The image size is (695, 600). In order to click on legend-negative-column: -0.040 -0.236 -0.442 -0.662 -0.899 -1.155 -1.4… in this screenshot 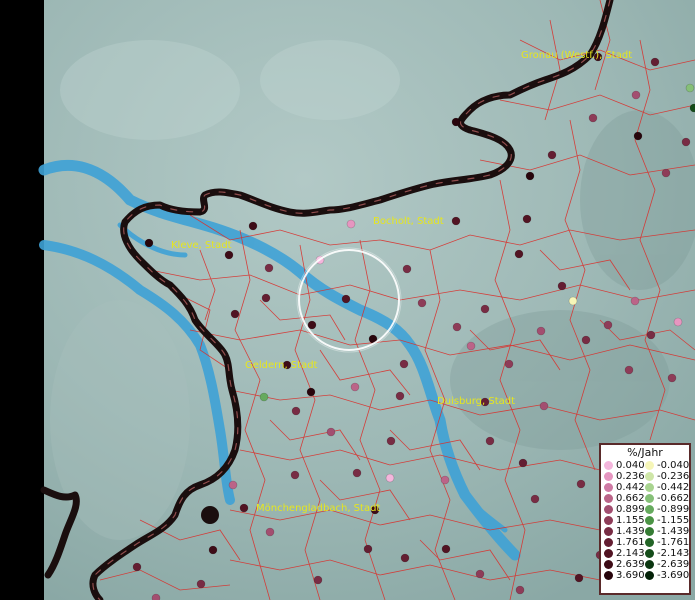, I will do `click(667, 520)`.